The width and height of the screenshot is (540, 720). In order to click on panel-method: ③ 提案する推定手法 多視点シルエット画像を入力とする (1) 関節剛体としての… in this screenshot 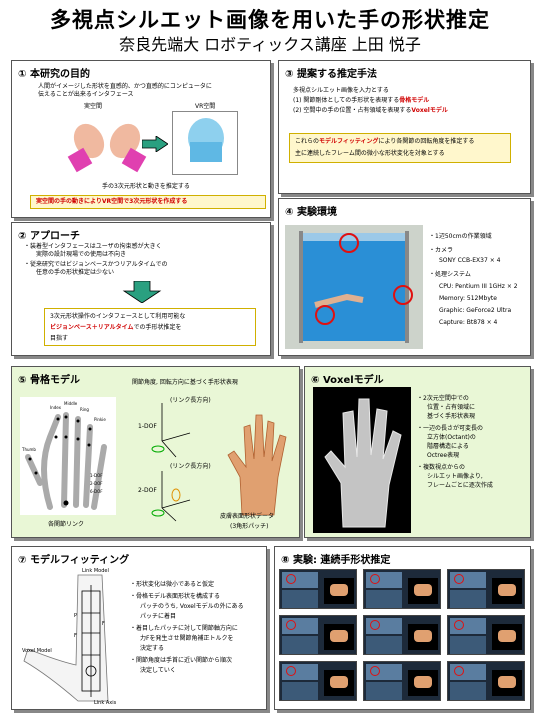, I will do `click(404, 127)`.